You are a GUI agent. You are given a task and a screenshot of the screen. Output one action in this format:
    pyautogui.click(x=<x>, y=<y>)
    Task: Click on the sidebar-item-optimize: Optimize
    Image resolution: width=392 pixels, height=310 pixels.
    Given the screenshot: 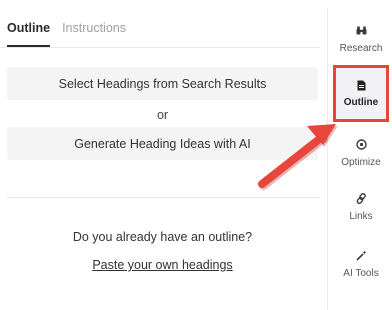 What is the action you would take?
    pyautogui.click(x=361, y=153)
    